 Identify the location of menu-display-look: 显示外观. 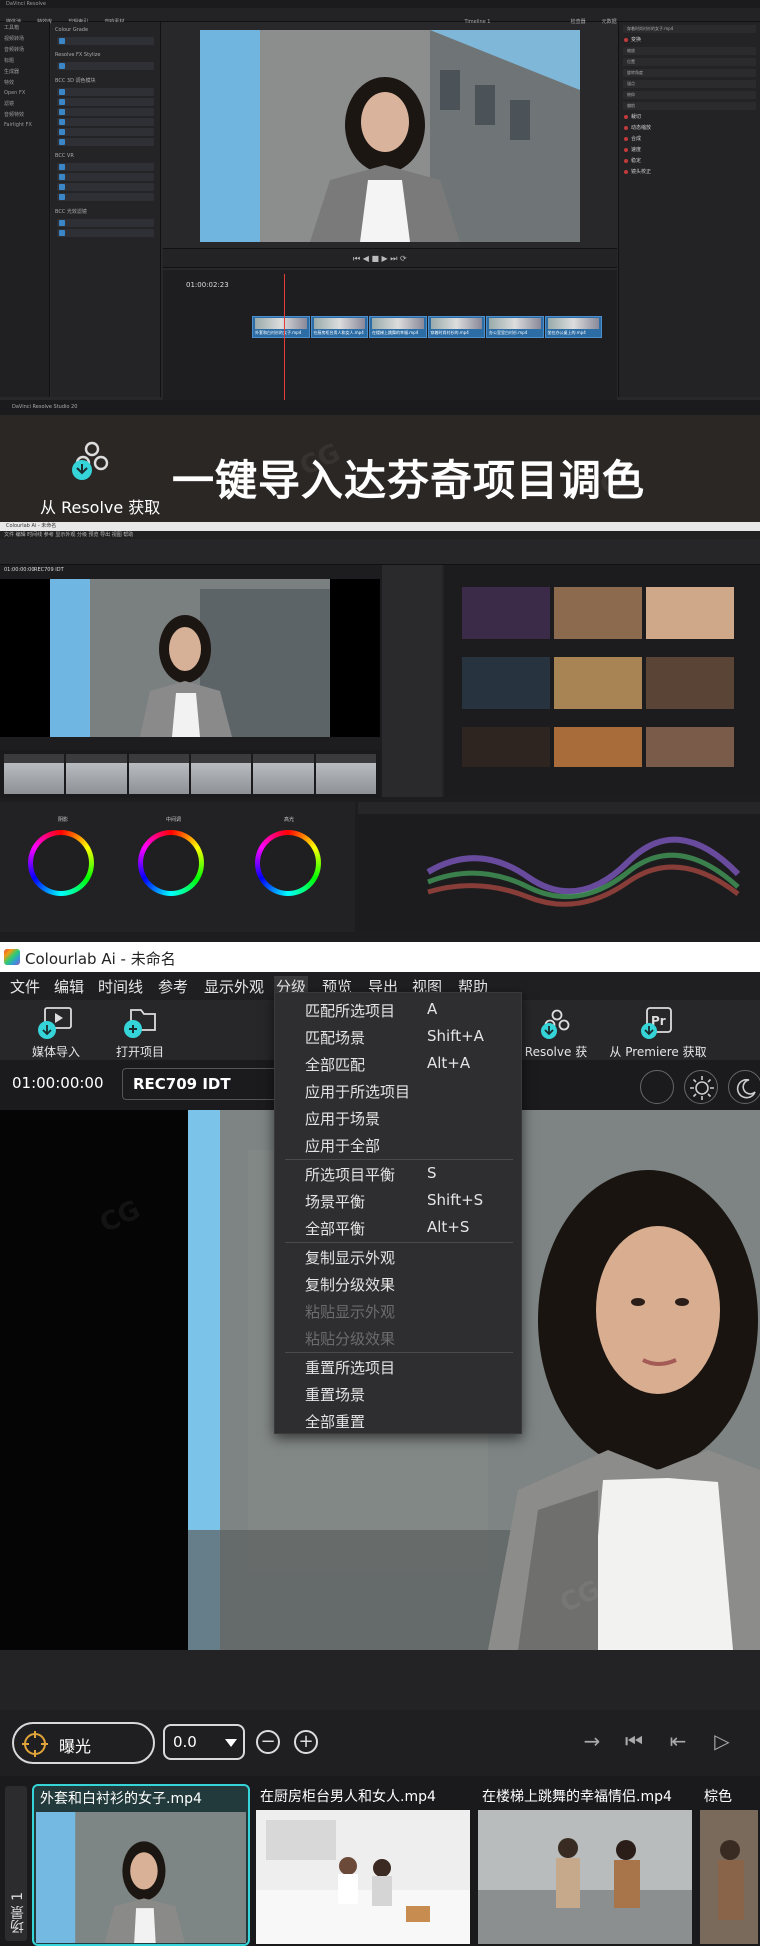
(234, 986).